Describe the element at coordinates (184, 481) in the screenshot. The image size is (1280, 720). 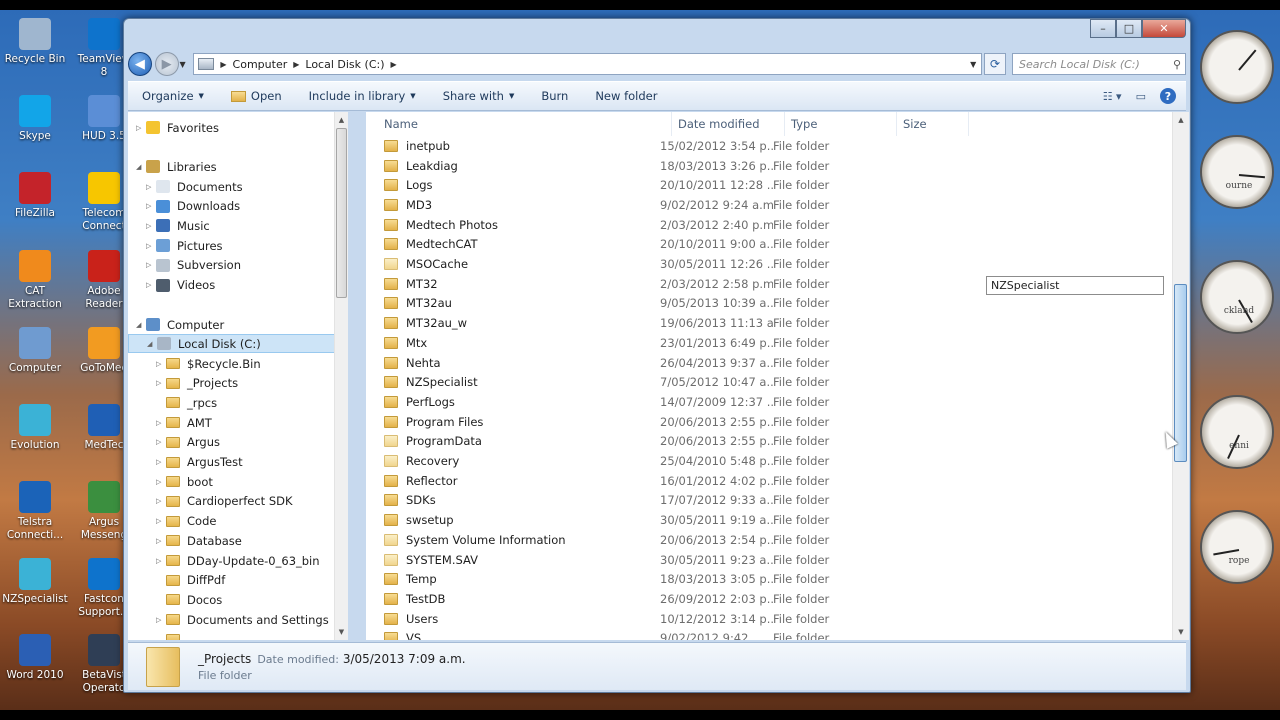
I see `tree-item-folder: ▷ boot` at that location.